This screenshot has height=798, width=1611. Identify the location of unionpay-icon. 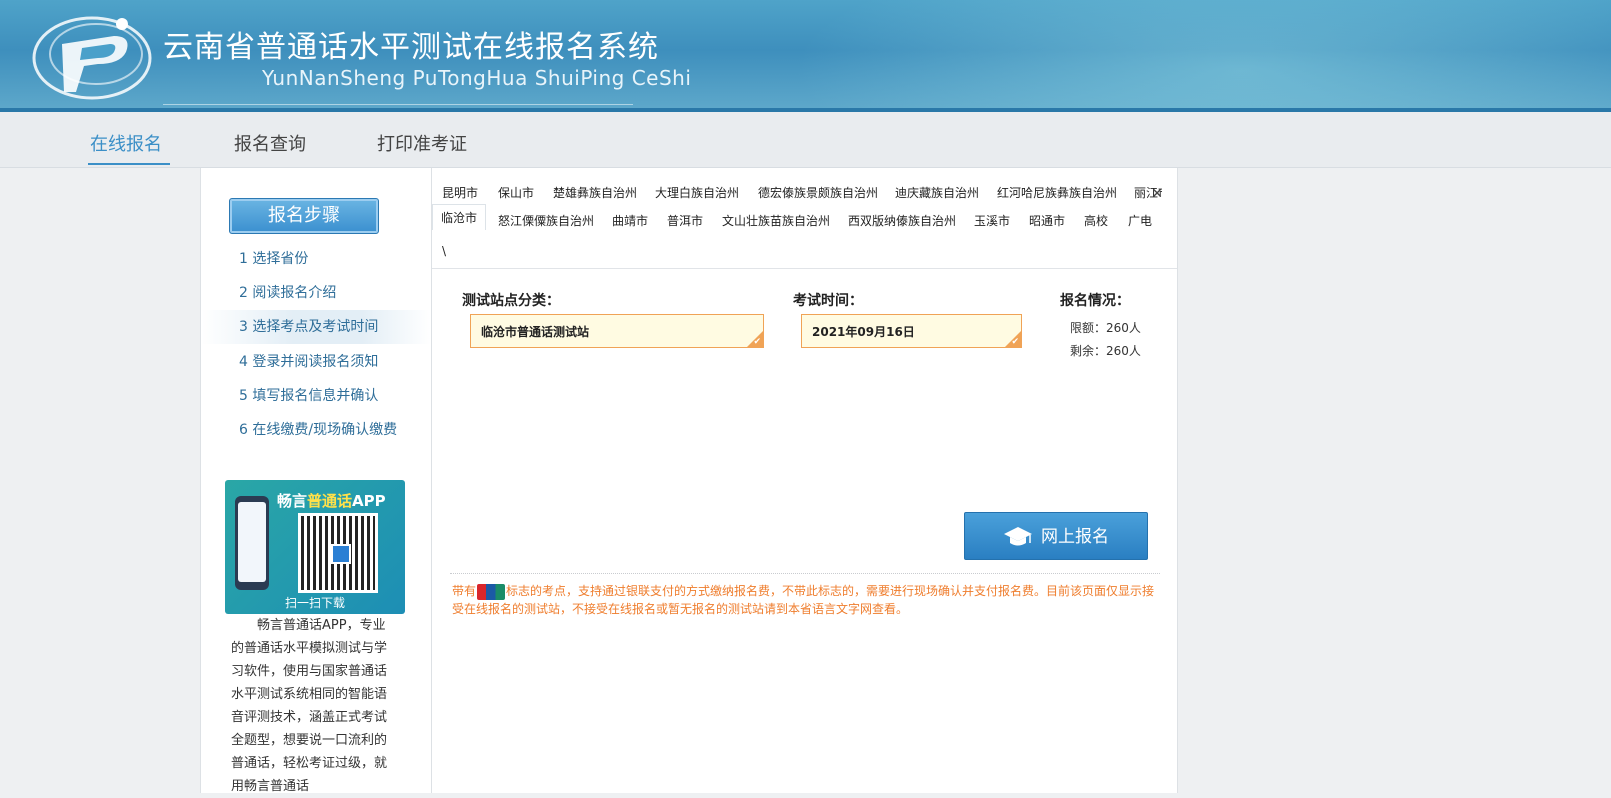
(491, 591).